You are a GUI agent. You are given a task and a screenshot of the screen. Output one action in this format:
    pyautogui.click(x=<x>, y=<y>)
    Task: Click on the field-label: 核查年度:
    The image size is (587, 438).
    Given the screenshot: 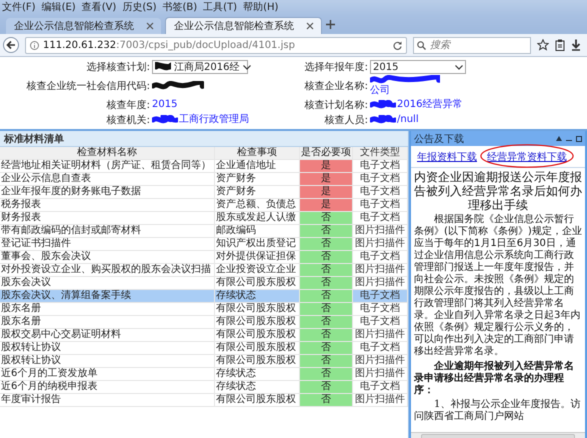 What is the action you would take?
    pyautogui.click(x=128, y=105)
    